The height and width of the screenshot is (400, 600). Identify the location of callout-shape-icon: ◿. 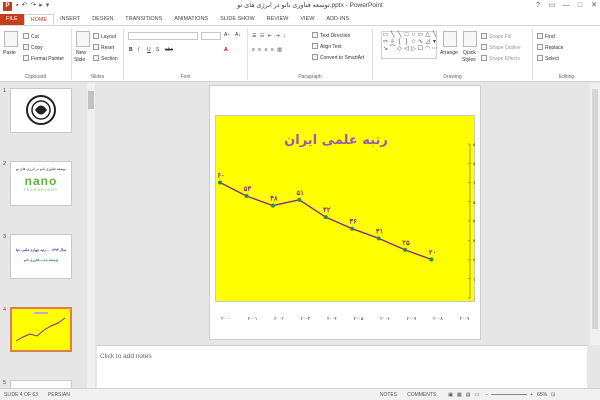
(427, 42).